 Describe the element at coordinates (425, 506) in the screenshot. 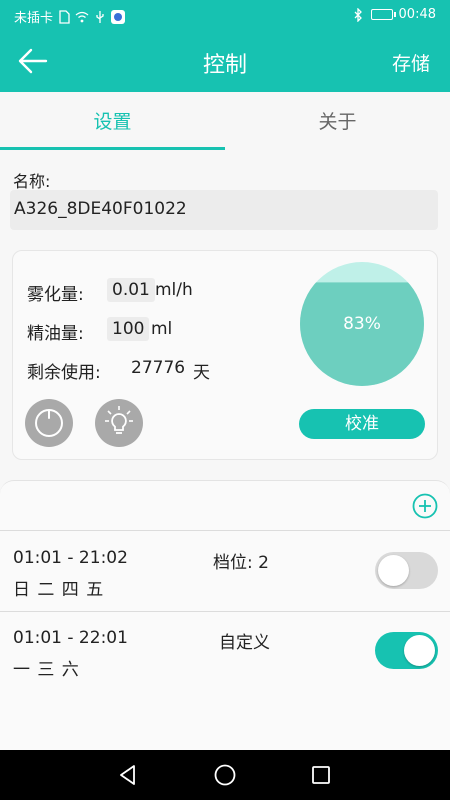

I see `add-schedule-icon` at that location.